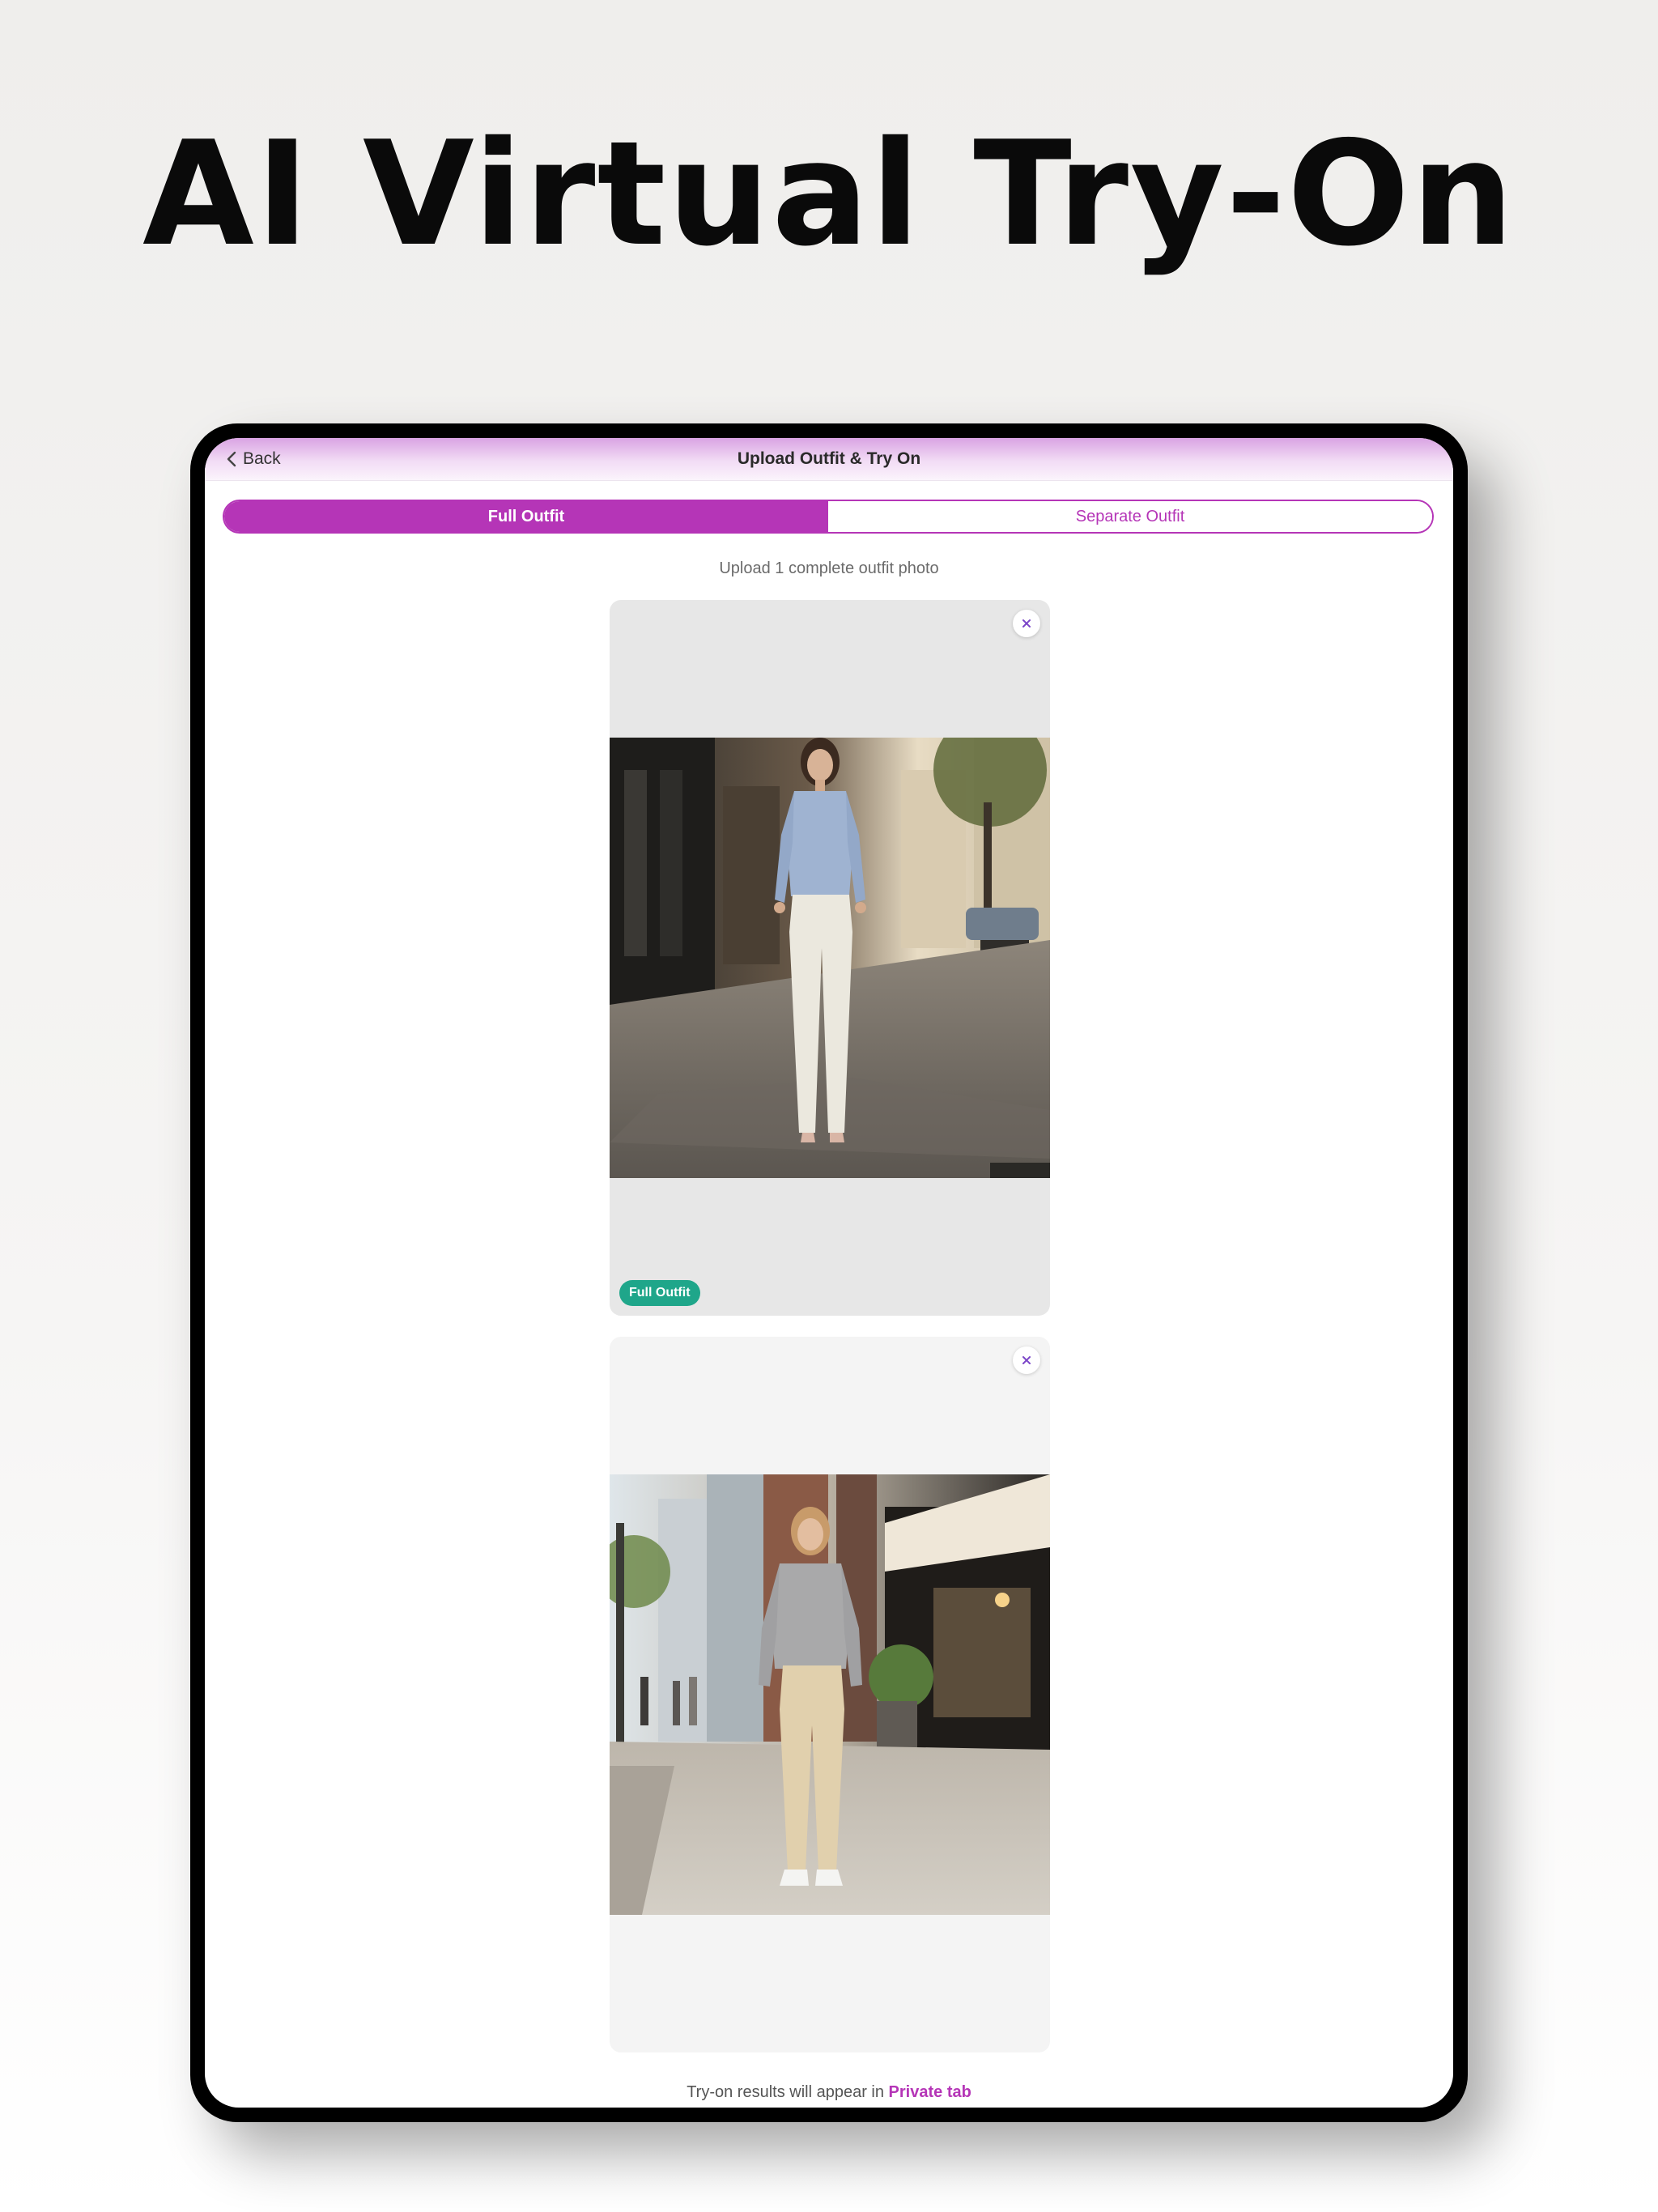  I want to click on person-photo, so click(830, 1695).